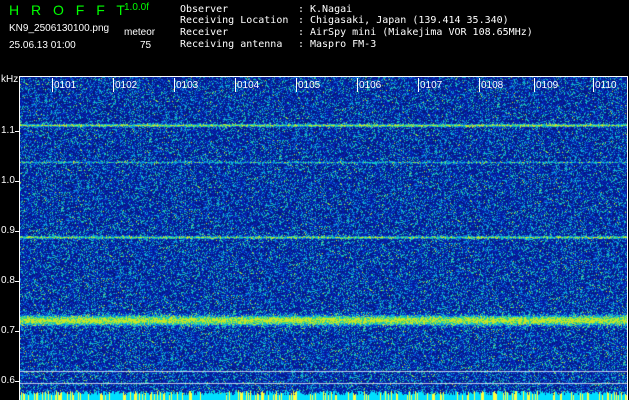 This screenshot has width=629, height=400. Describe the element at coordinates (19, 238) in the screenshot. I see `axis-left` at that location.